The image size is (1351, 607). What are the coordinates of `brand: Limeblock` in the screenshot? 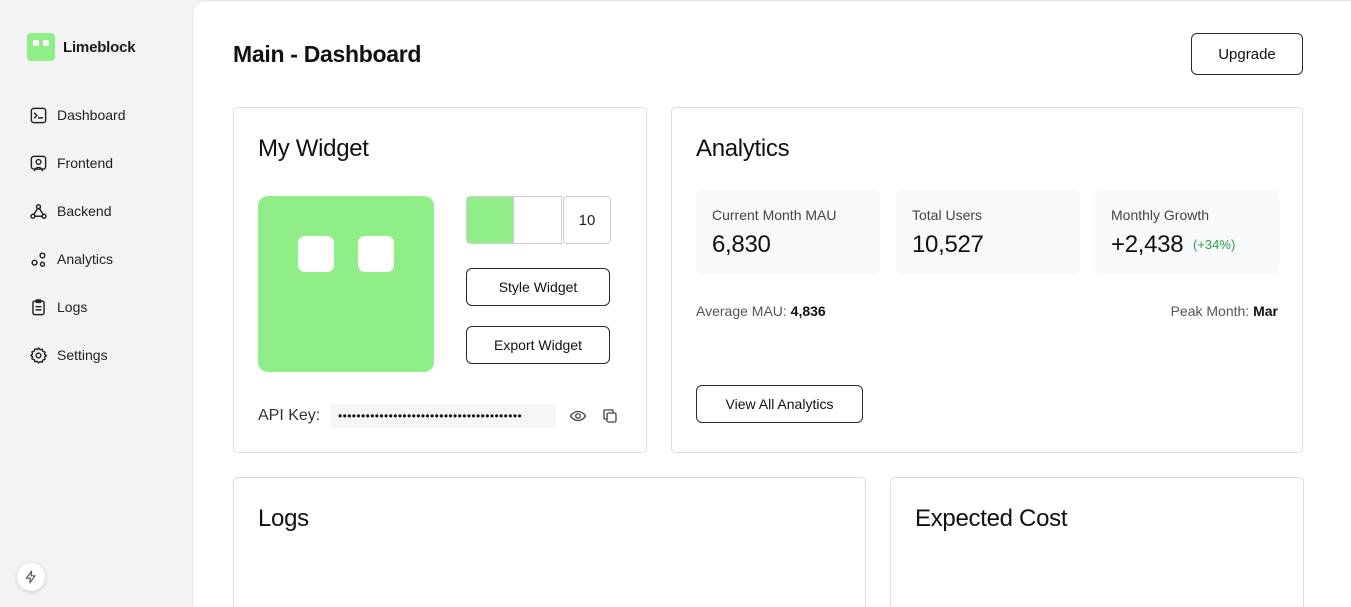 It's located at (81, 47).